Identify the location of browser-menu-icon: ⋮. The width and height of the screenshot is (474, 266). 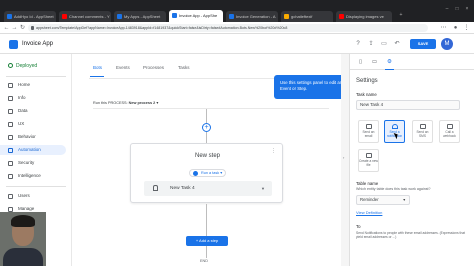
(466, 28).